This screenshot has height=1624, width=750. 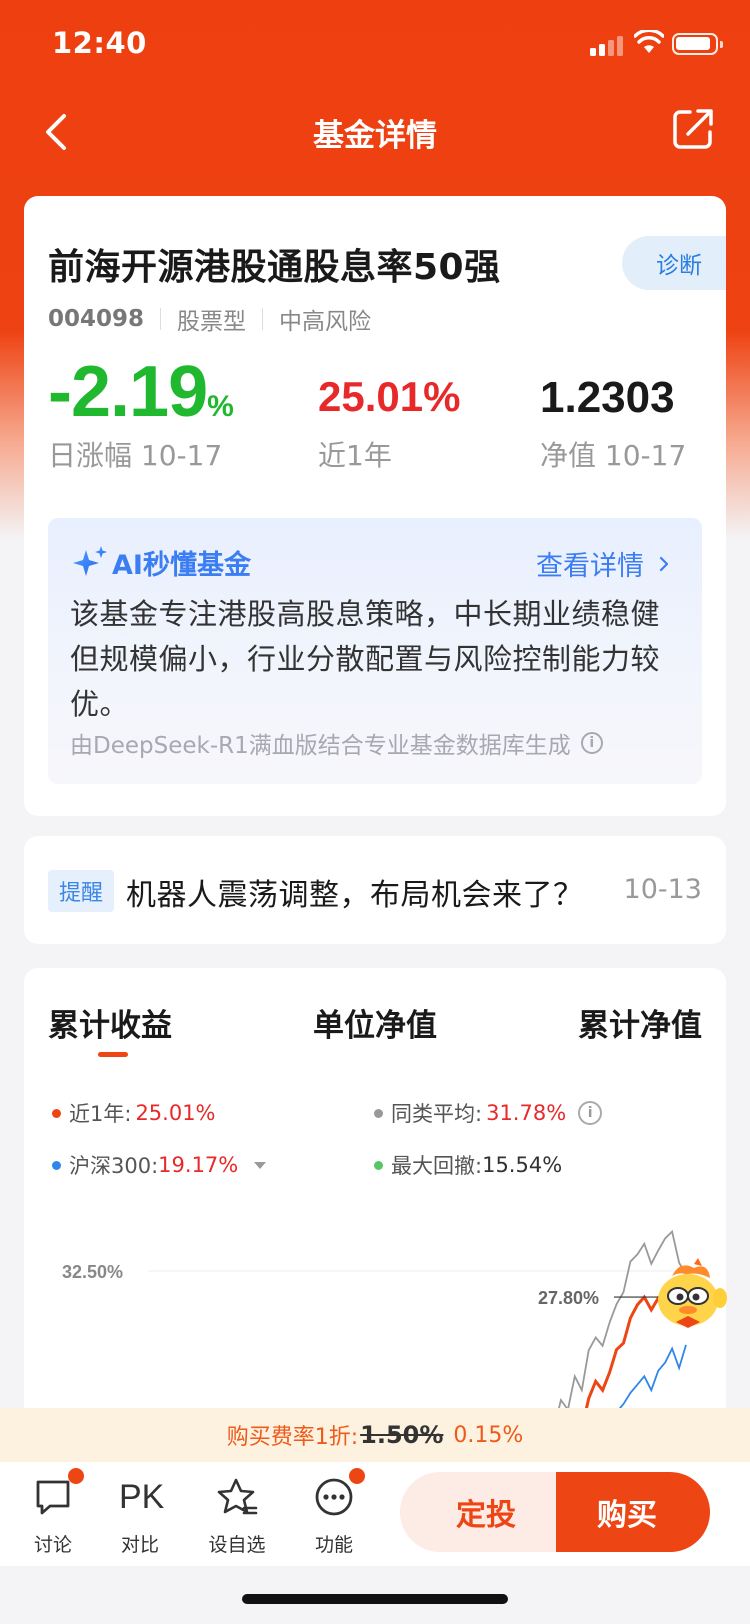 What do you see at coordinates (99, 43) in the screenshot?
I see `status-time: 12:40` at bounding box center [99, 43].